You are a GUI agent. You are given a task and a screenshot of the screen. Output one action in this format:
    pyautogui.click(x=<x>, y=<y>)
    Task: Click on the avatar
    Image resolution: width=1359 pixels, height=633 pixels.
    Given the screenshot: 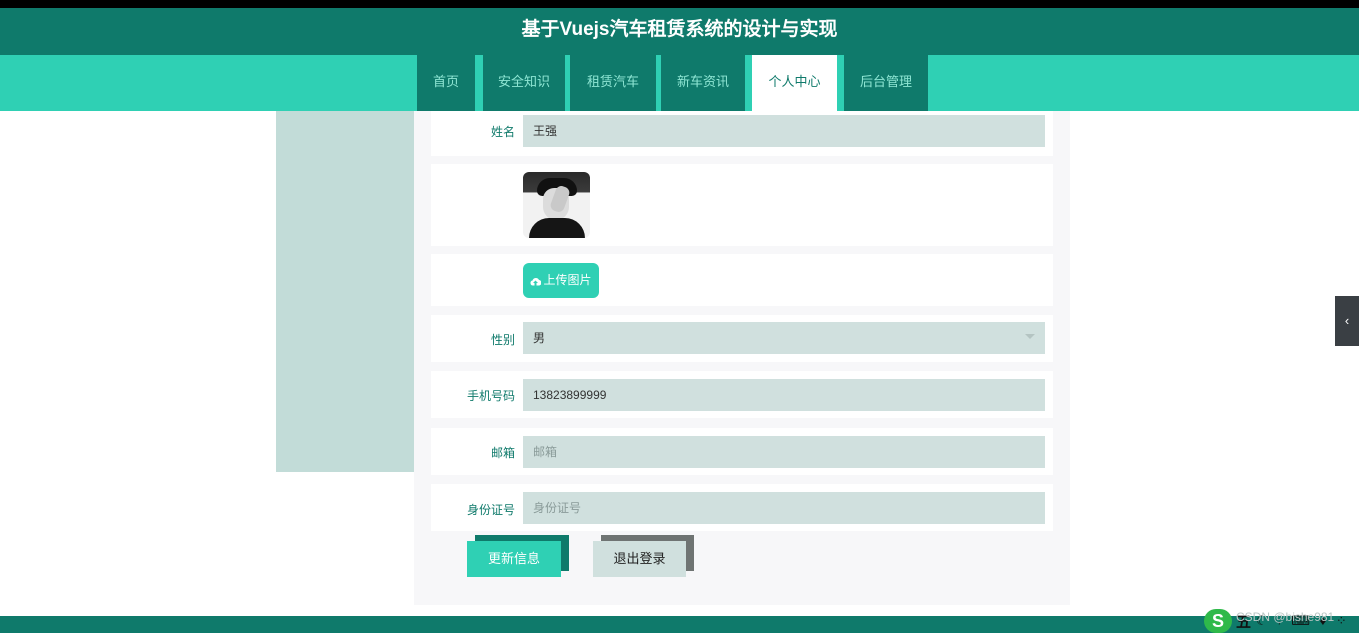 What is the action you would take?
    pyautogui.click(x=556, y=205)
    